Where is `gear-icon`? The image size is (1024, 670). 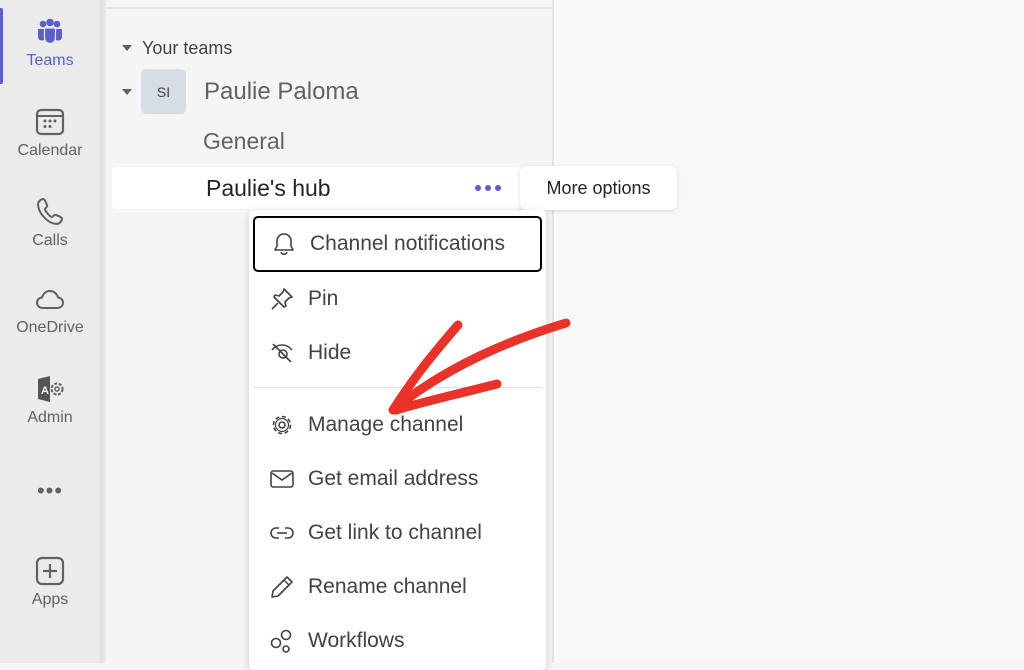 gear-icon is located at coordinates (282, 425).